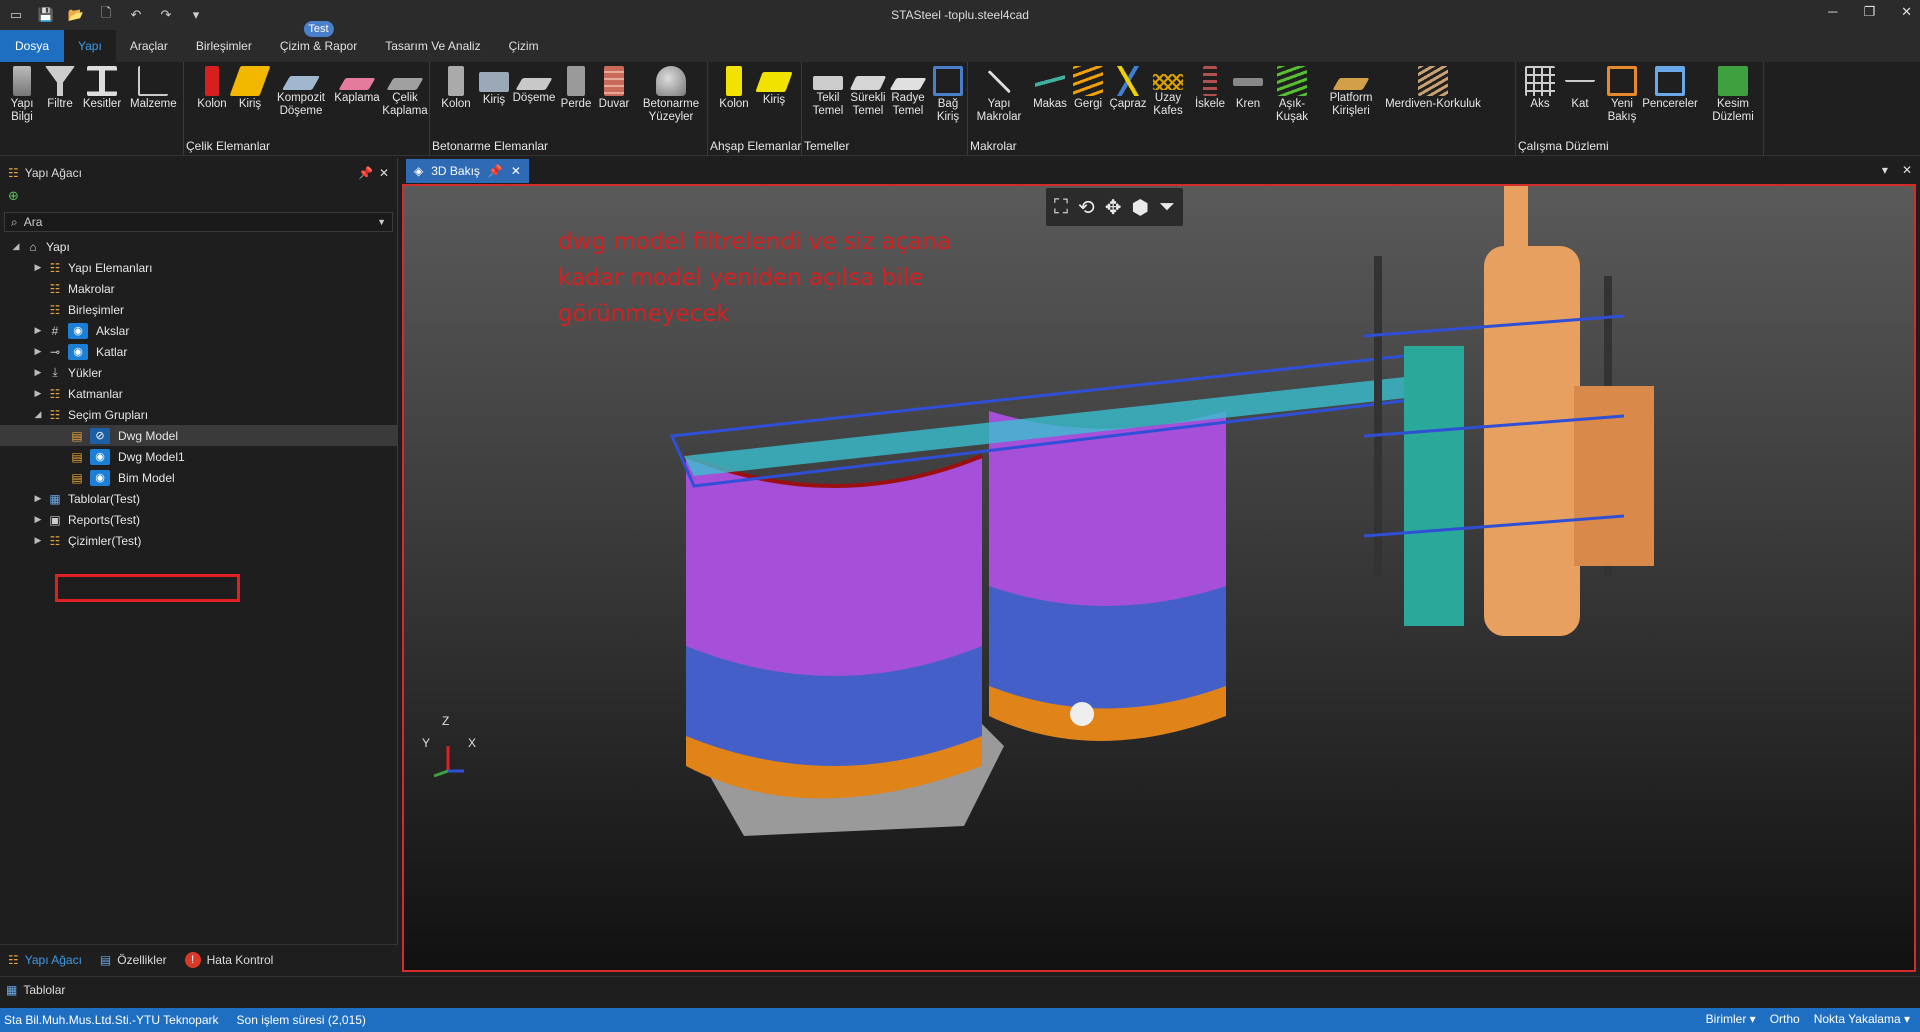 The height and width of the screenshot is (1032, 1920). I want to click on pin-icon: 📌, so click(365, 173).